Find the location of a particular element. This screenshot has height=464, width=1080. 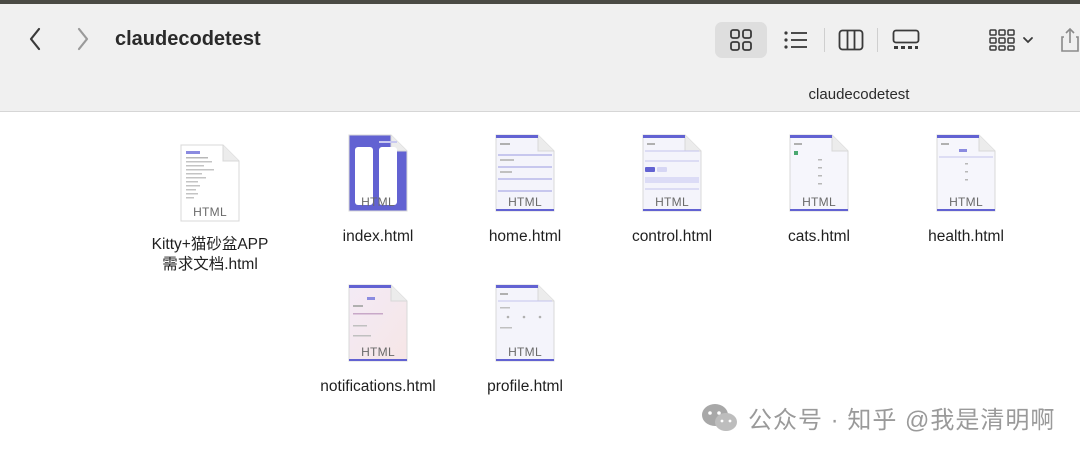

file-item: HTML profile.html is located at coordinates (525, 340).